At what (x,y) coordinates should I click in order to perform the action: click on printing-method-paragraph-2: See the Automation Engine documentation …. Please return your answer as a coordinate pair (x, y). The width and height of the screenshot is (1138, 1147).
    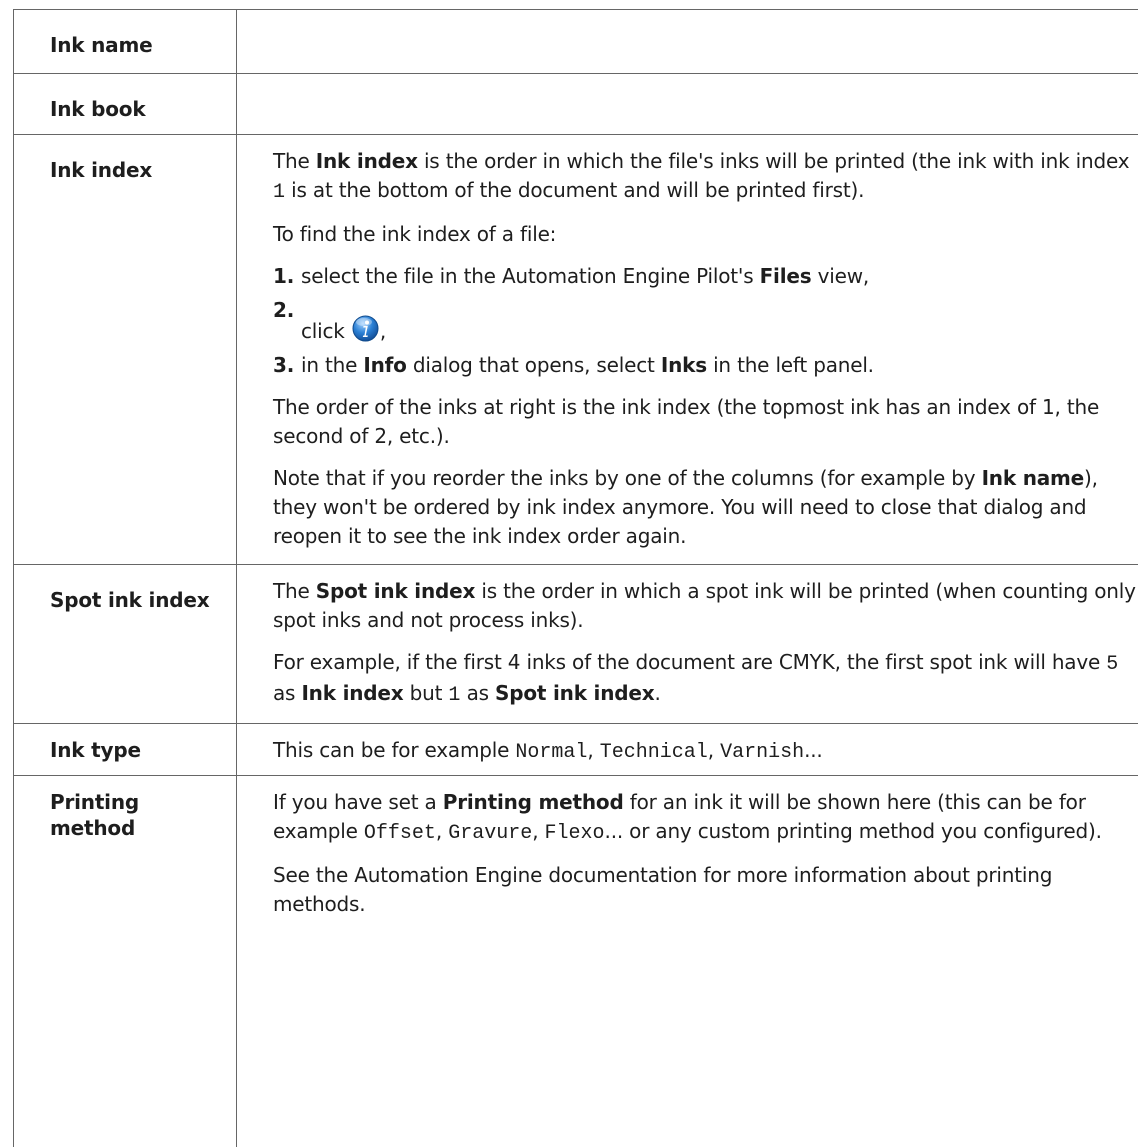
    Looking at the image, I should click on (705, 890).